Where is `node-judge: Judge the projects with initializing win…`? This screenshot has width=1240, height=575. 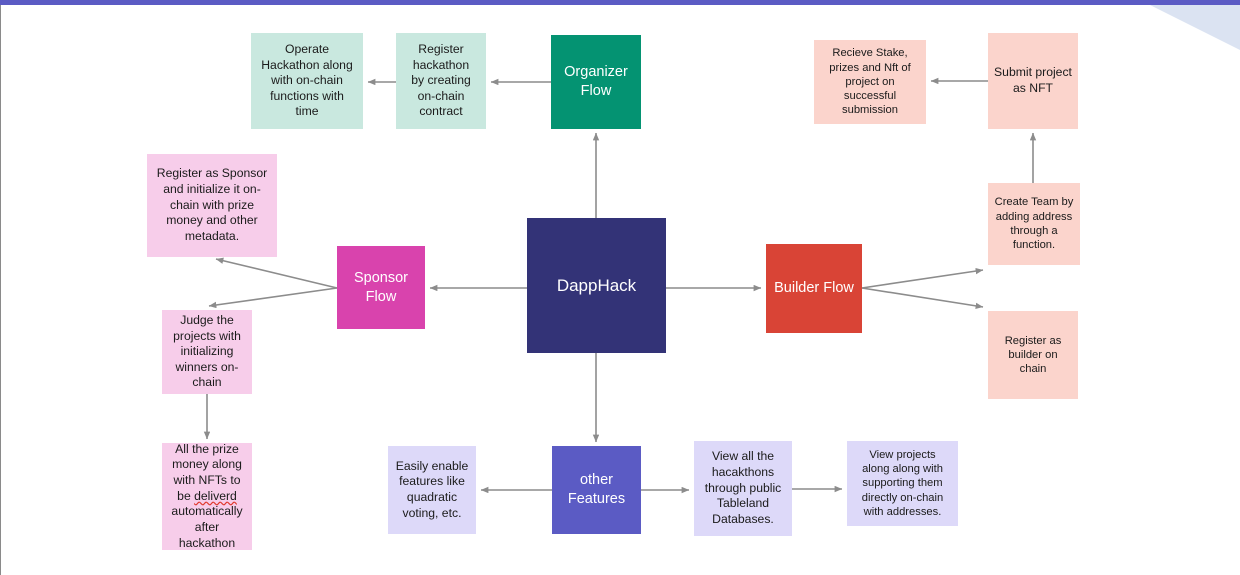
node-judge: Judge the projects with initializing win… is located at coordinates (207, 352).